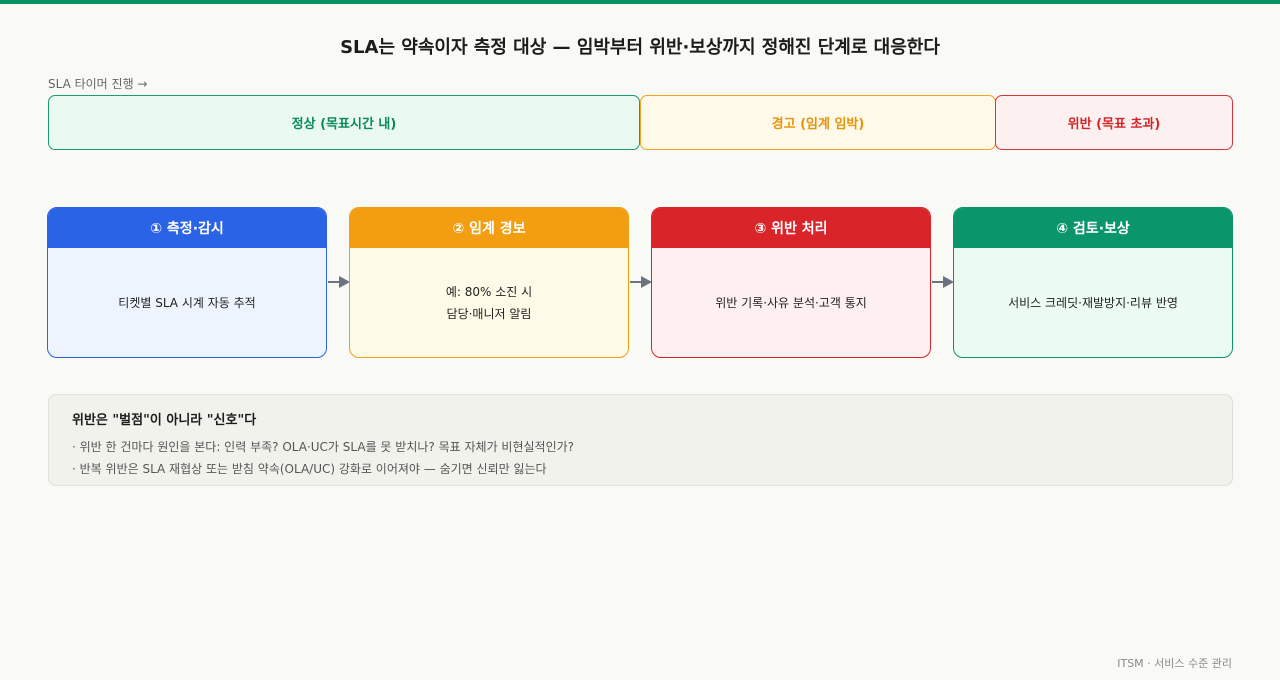  Describe the element at coordinates (489, 313) in the screenshot. I see `step-card-text: 담당·매니저 알림` at that location.